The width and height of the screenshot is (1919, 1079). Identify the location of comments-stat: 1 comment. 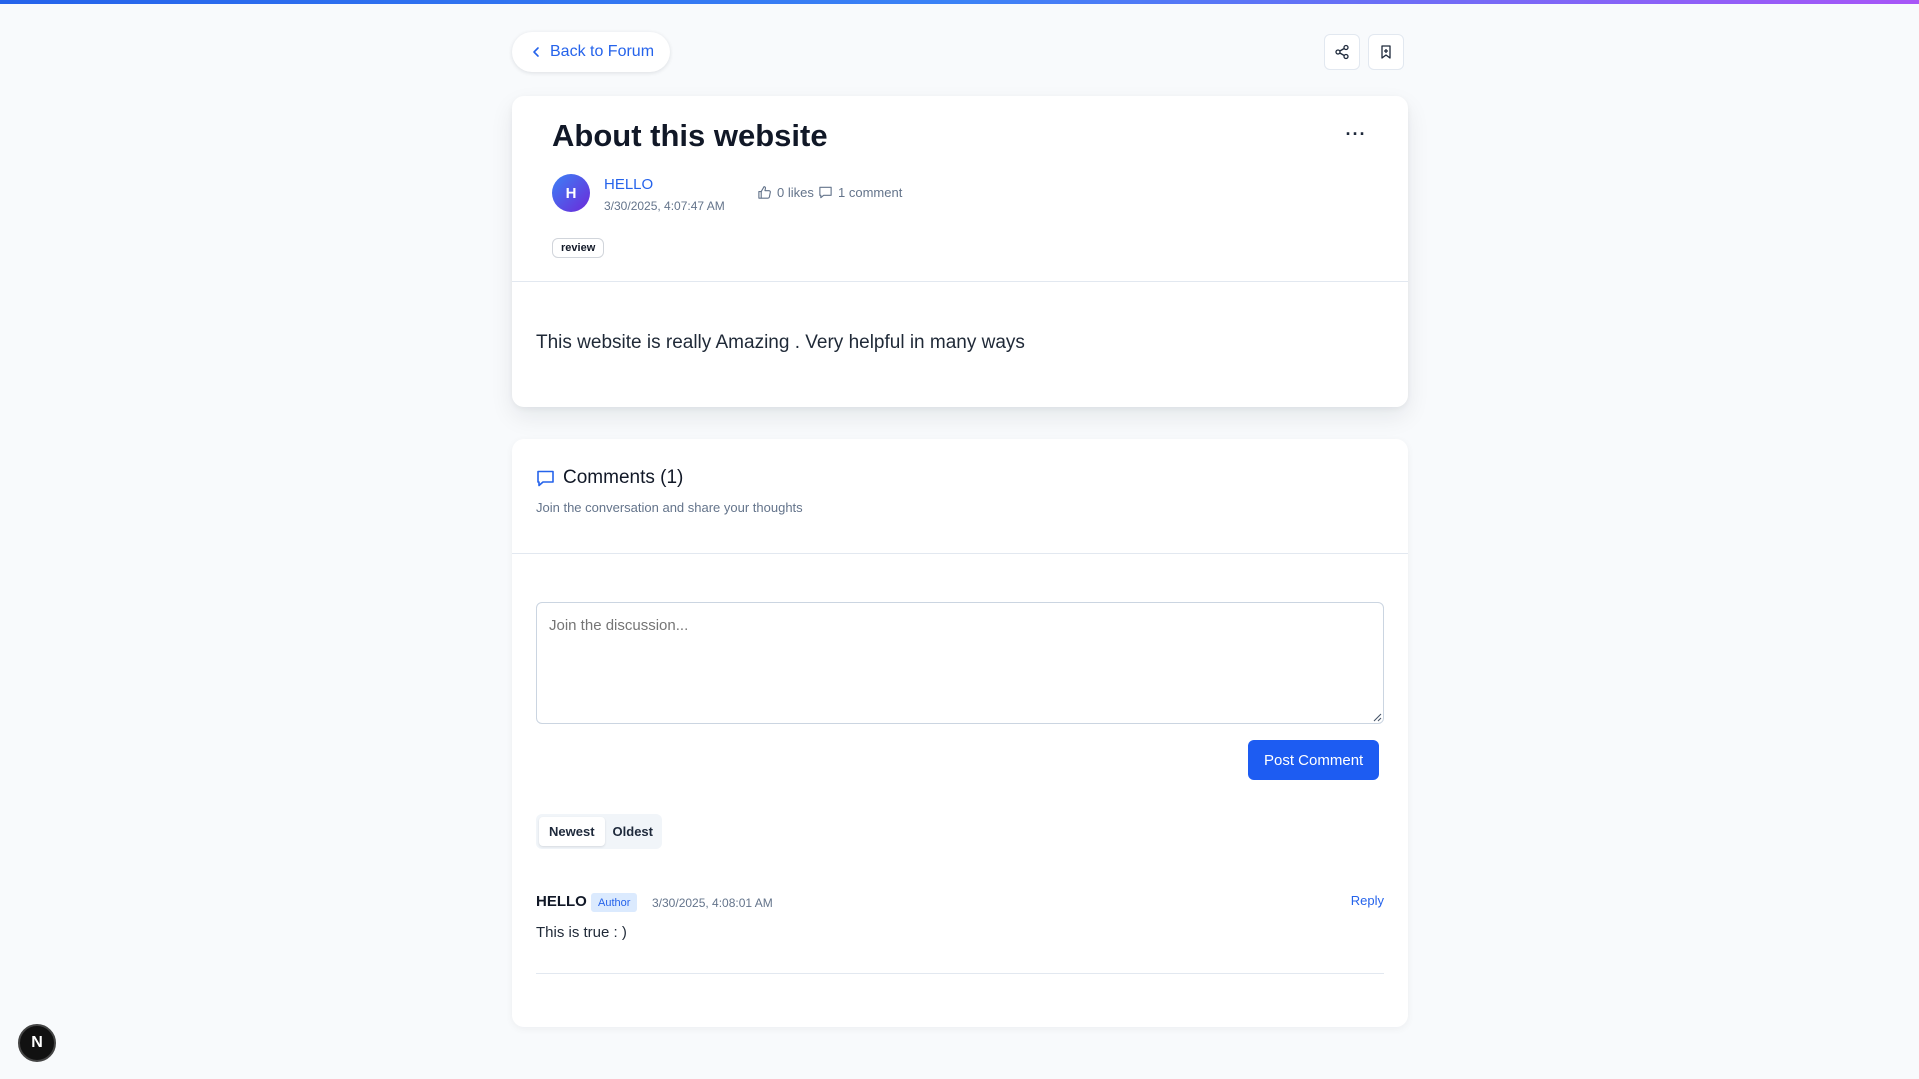
(860, 192).